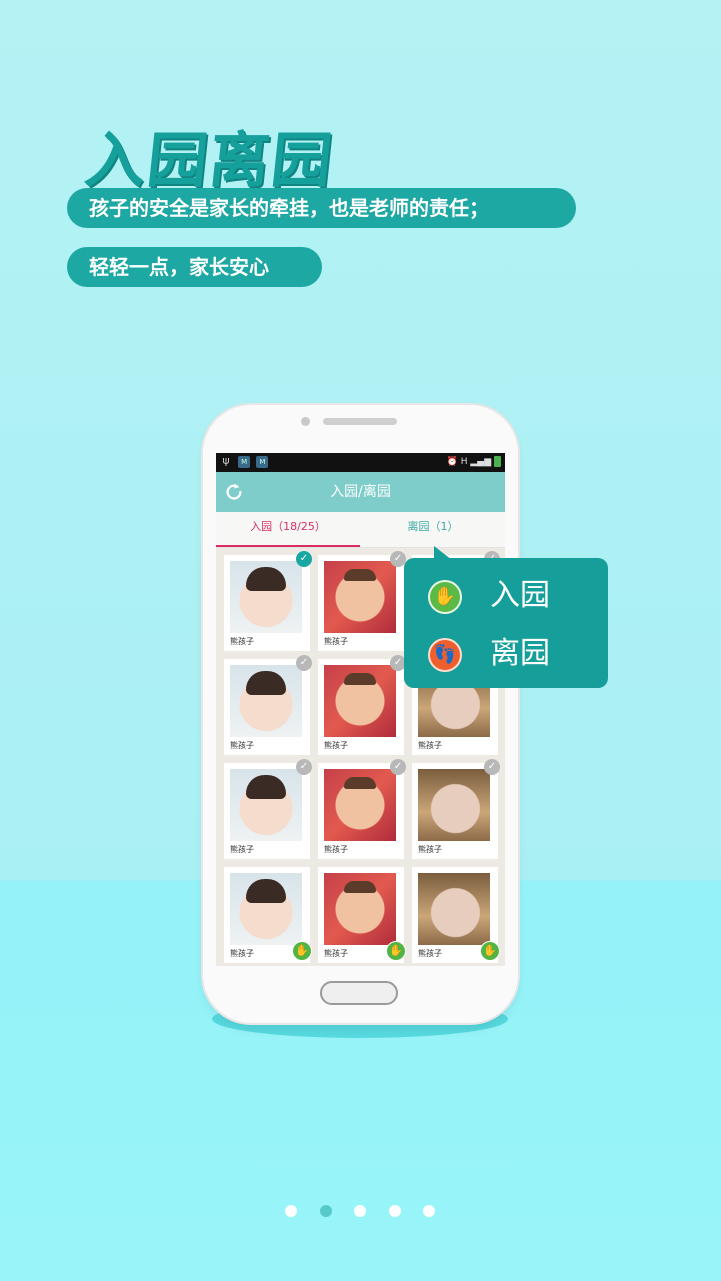 The height and width of the screenshot is (1281, 721). Describe the element at coordinates (506, 617) in the screenshot. I see `action-popup: ✋ 入园 👣 离园` at that location.